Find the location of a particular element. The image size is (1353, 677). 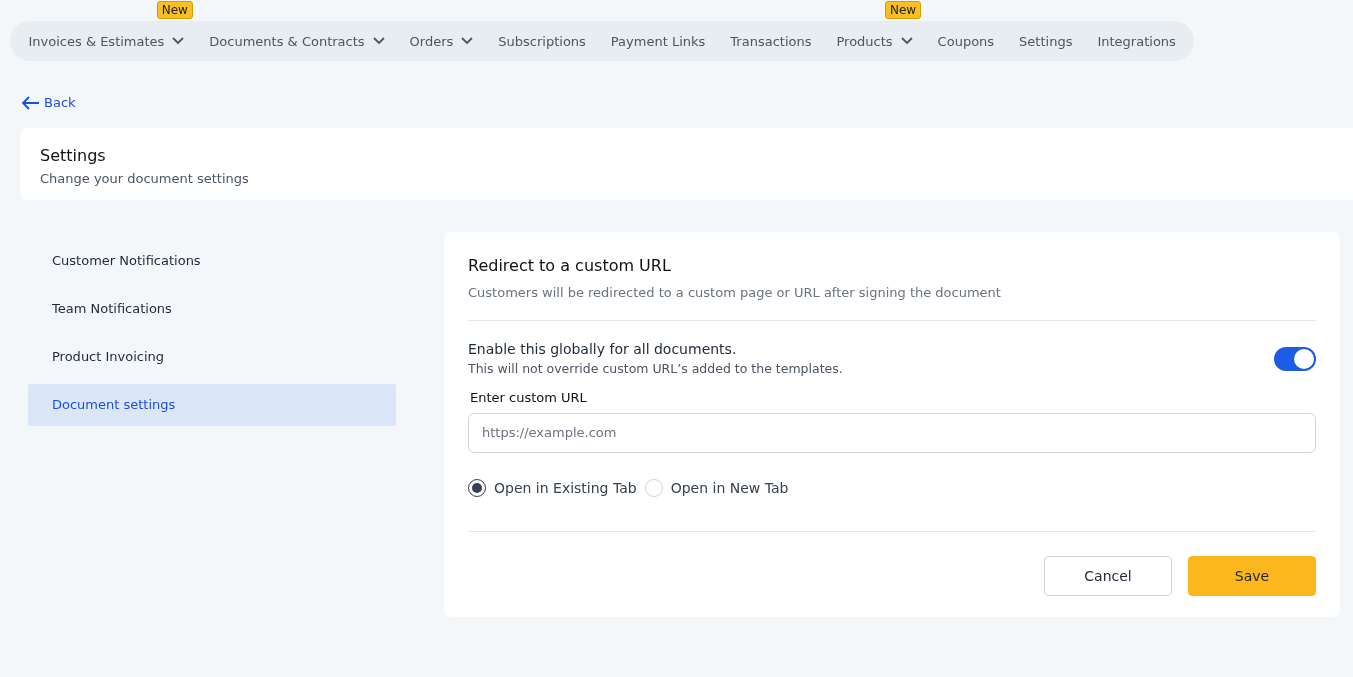

page-subtitle: Change your document settings is located at coordinates (145, 178).